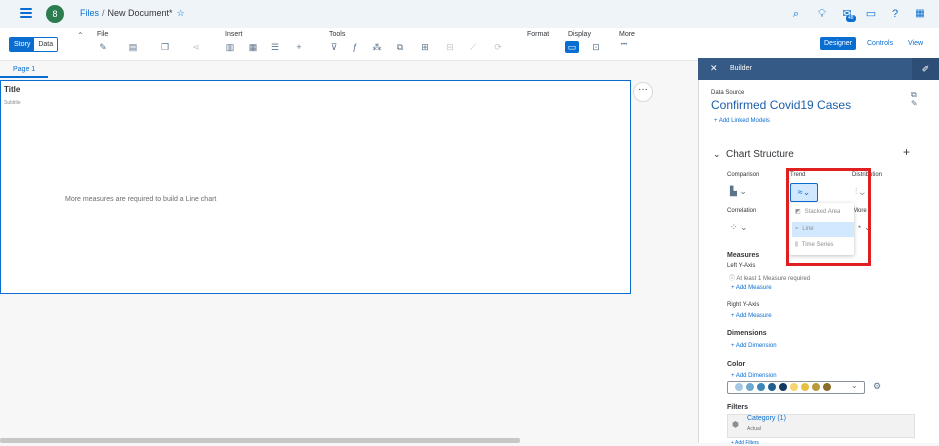 The width and height of the screenshot is (939, 446). Describe the element at coordinates (377, 47) in the screenshot. I see `hierarchy-icon: ⁂` at that location.